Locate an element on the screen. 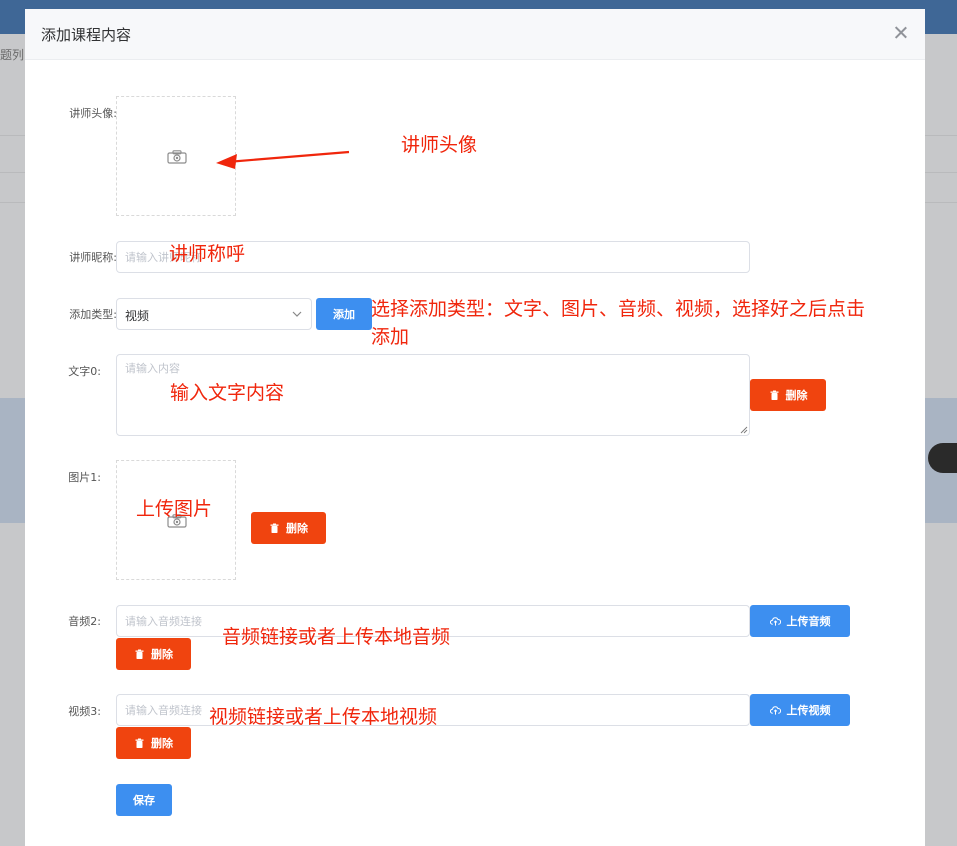 This screenshot has width=957, height=846. close-icon is located at coordinates (901, 33).